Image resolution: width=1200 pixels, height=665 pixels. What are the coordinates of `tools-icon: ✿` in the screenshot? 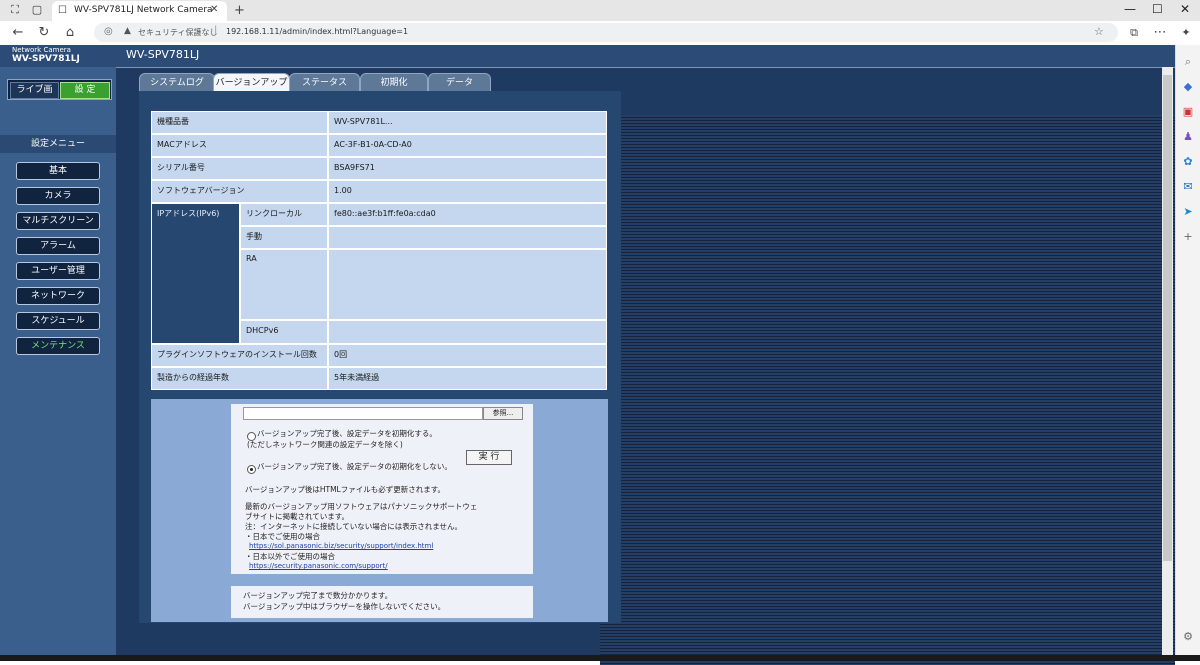 It's located at (1188, 162).